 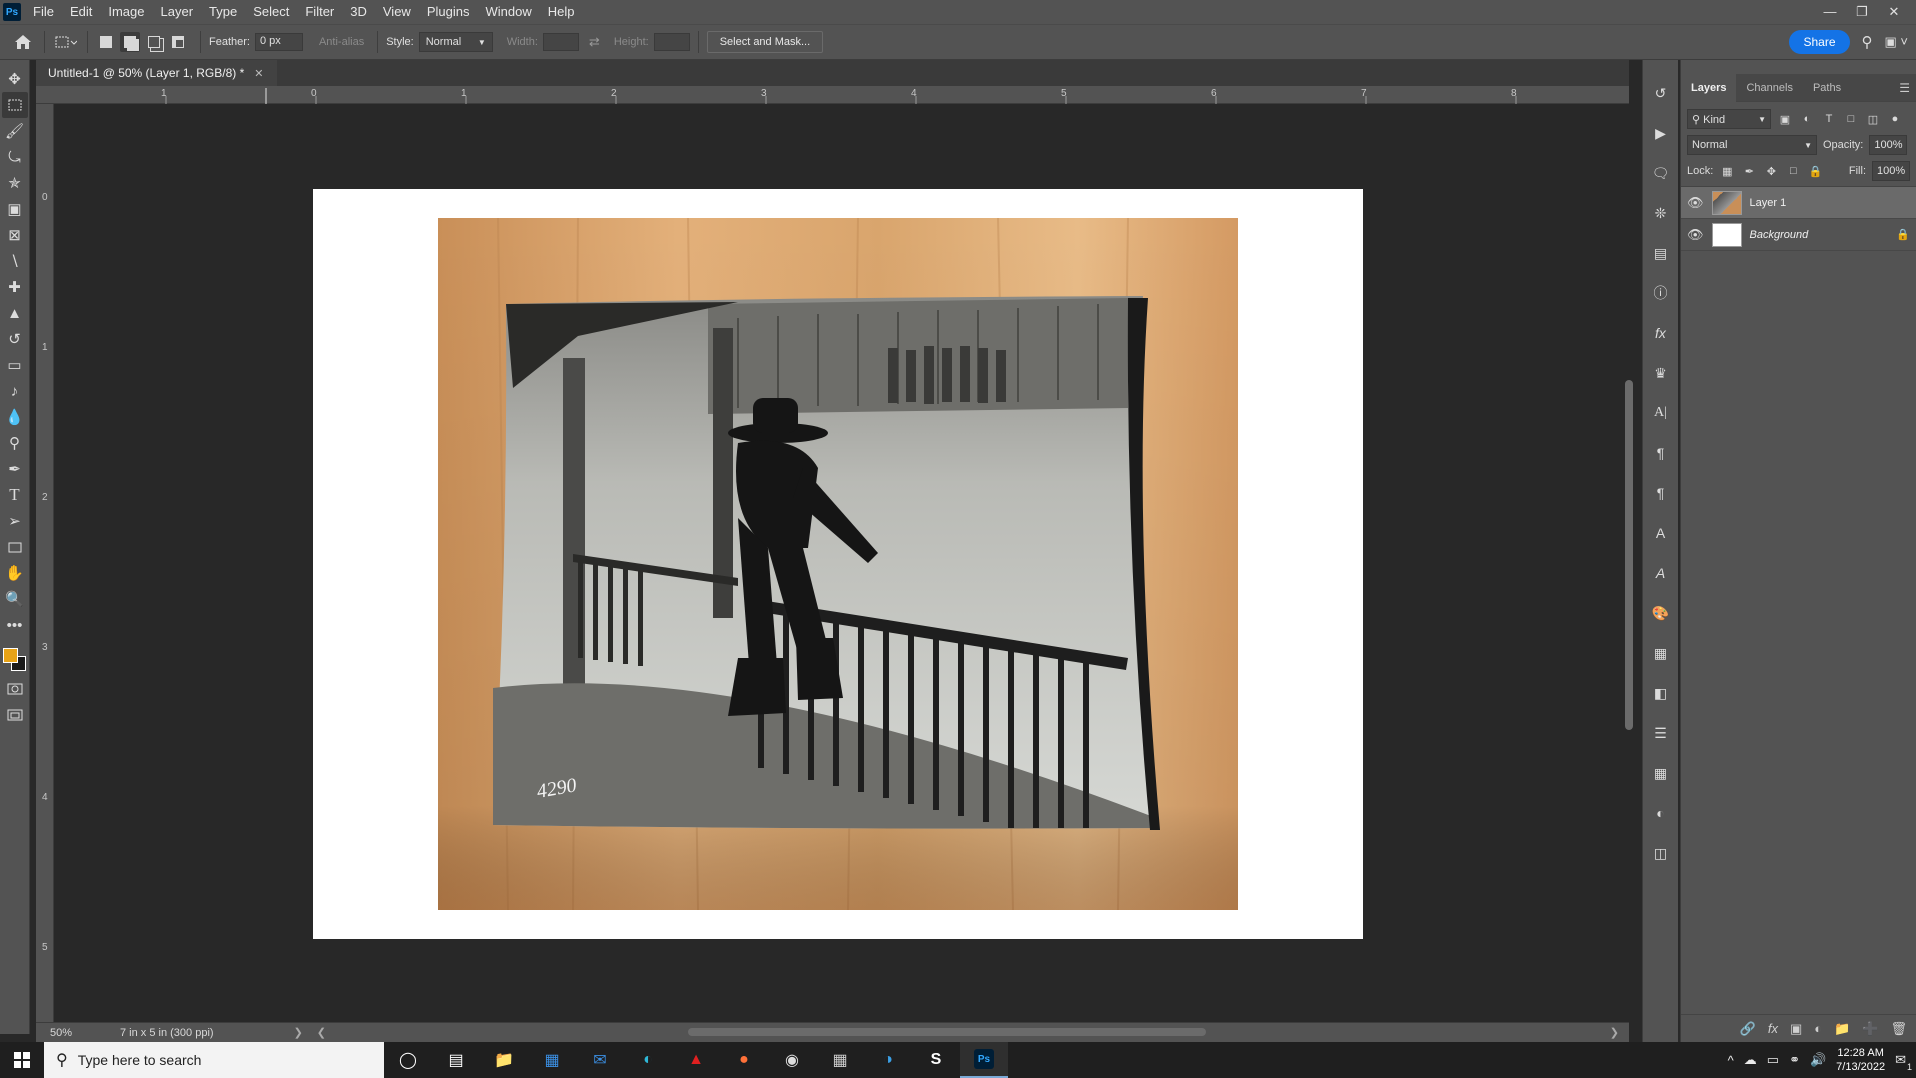 I want to click on hand-tool-icon: ✋, so click(x=15, y=573).